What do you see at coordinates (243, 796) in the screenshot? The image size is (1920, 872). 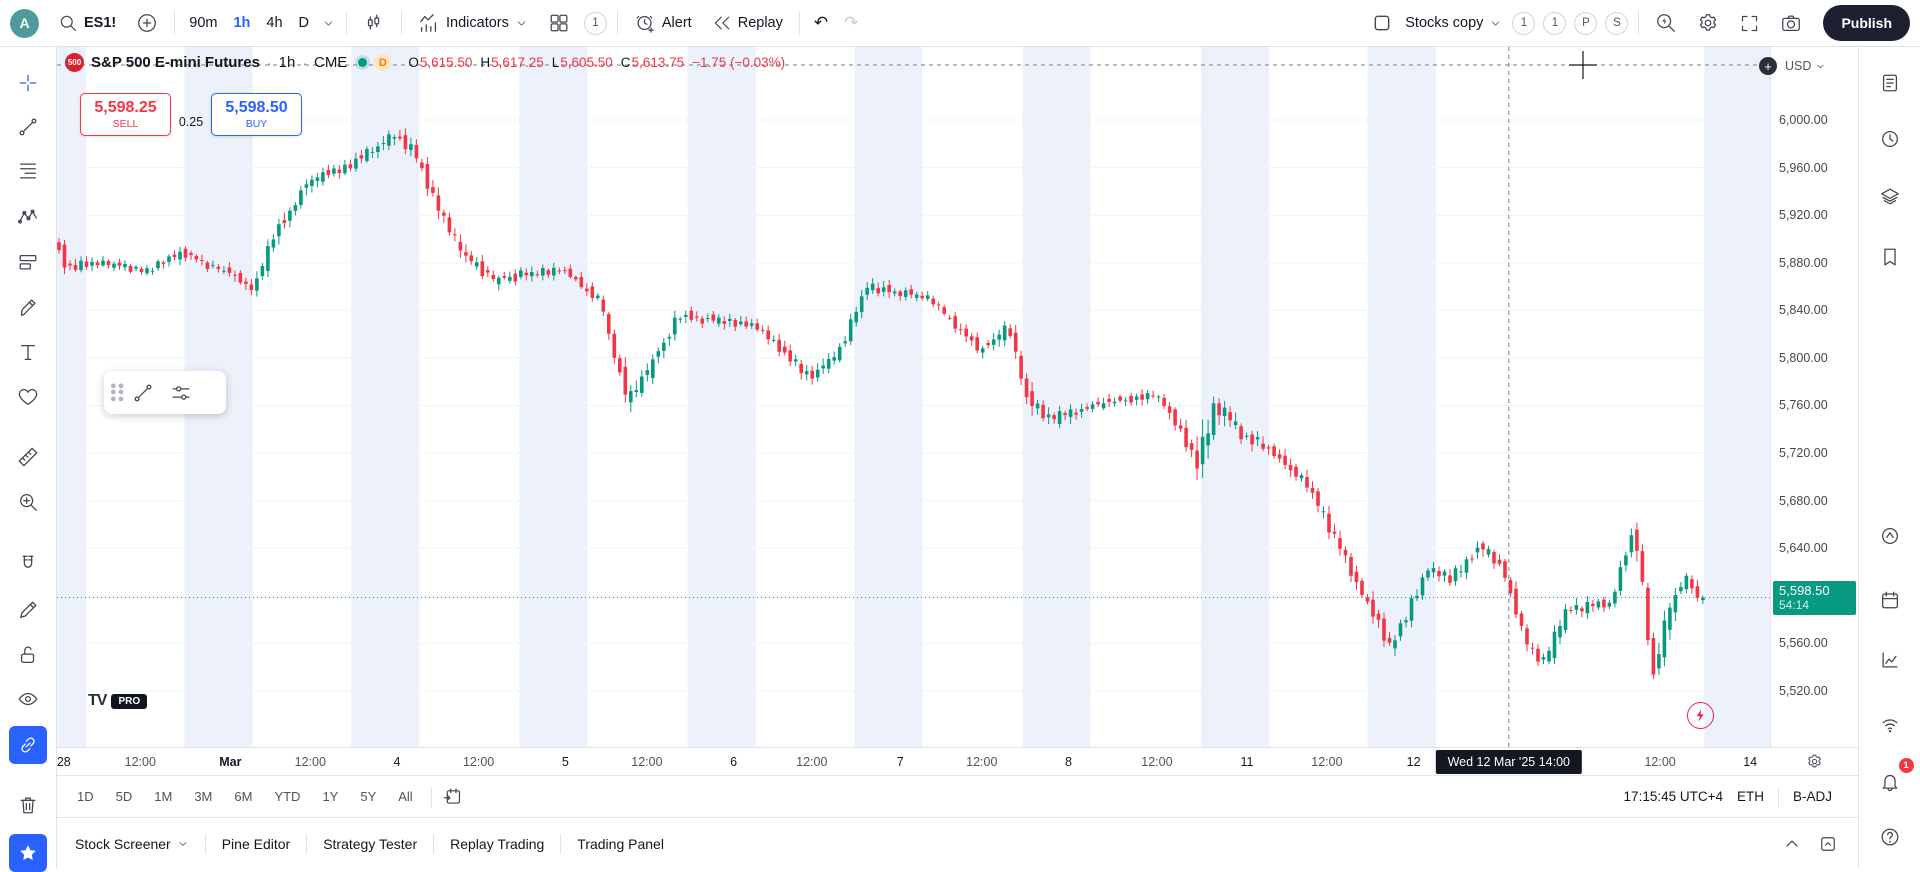 I see `range-6m: 6M` at bounding box center [243, 796].